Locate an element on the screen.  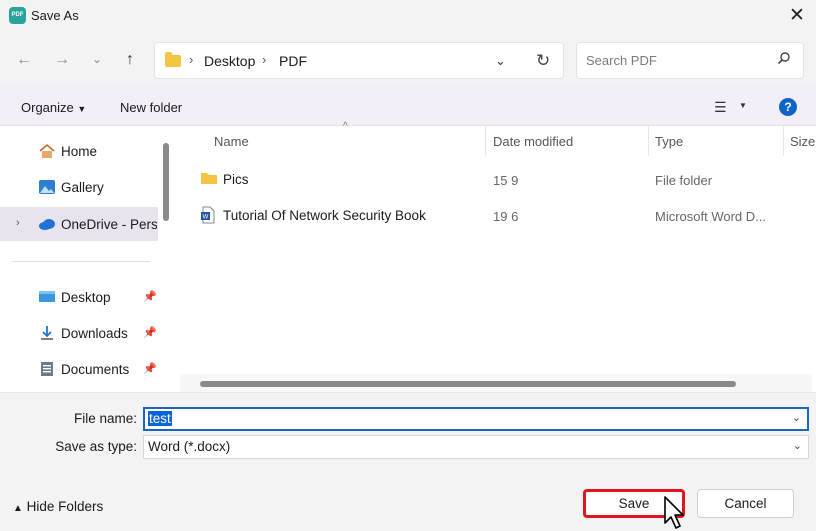
sidebar-item-label: Gallery is located at coordinates (82, 187).